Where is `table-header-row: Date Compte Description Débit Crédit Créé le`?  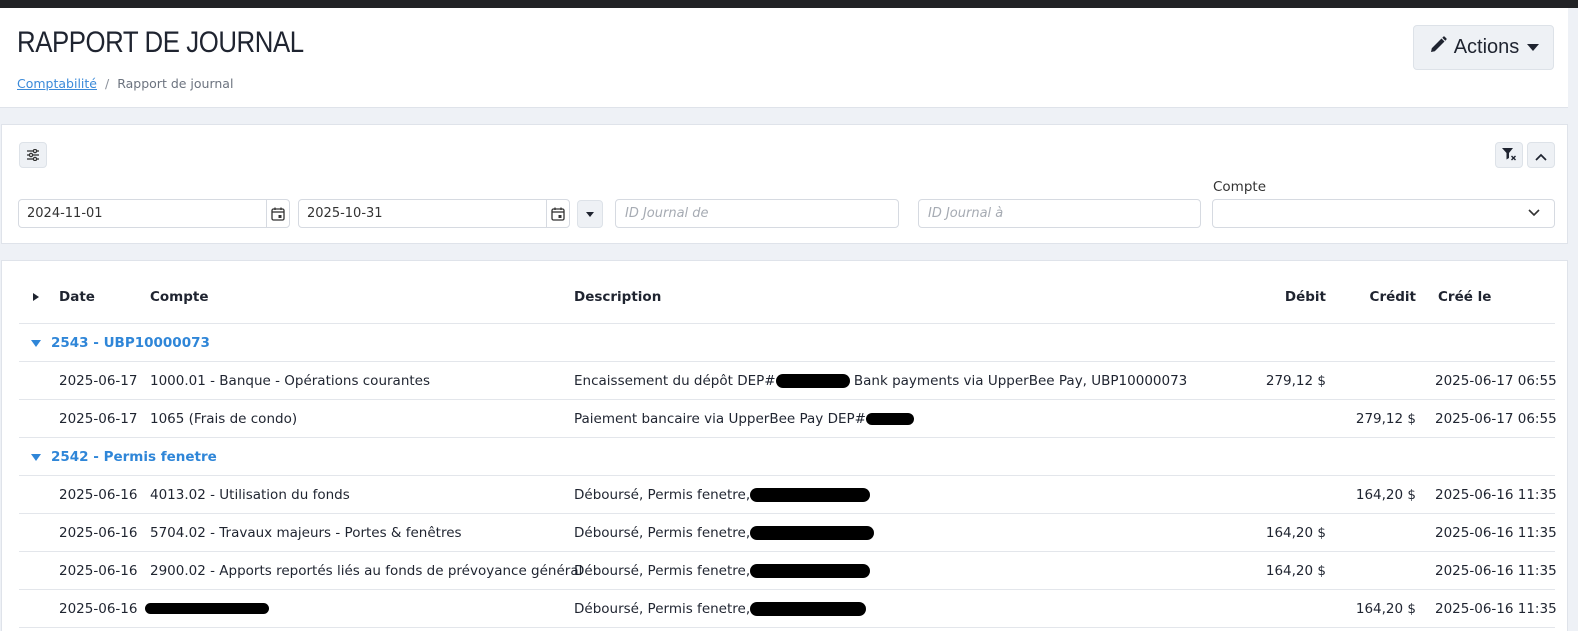
table-header-row: Date Compte Description Débit Crédit Créé le is located at coordinates (787, 292).